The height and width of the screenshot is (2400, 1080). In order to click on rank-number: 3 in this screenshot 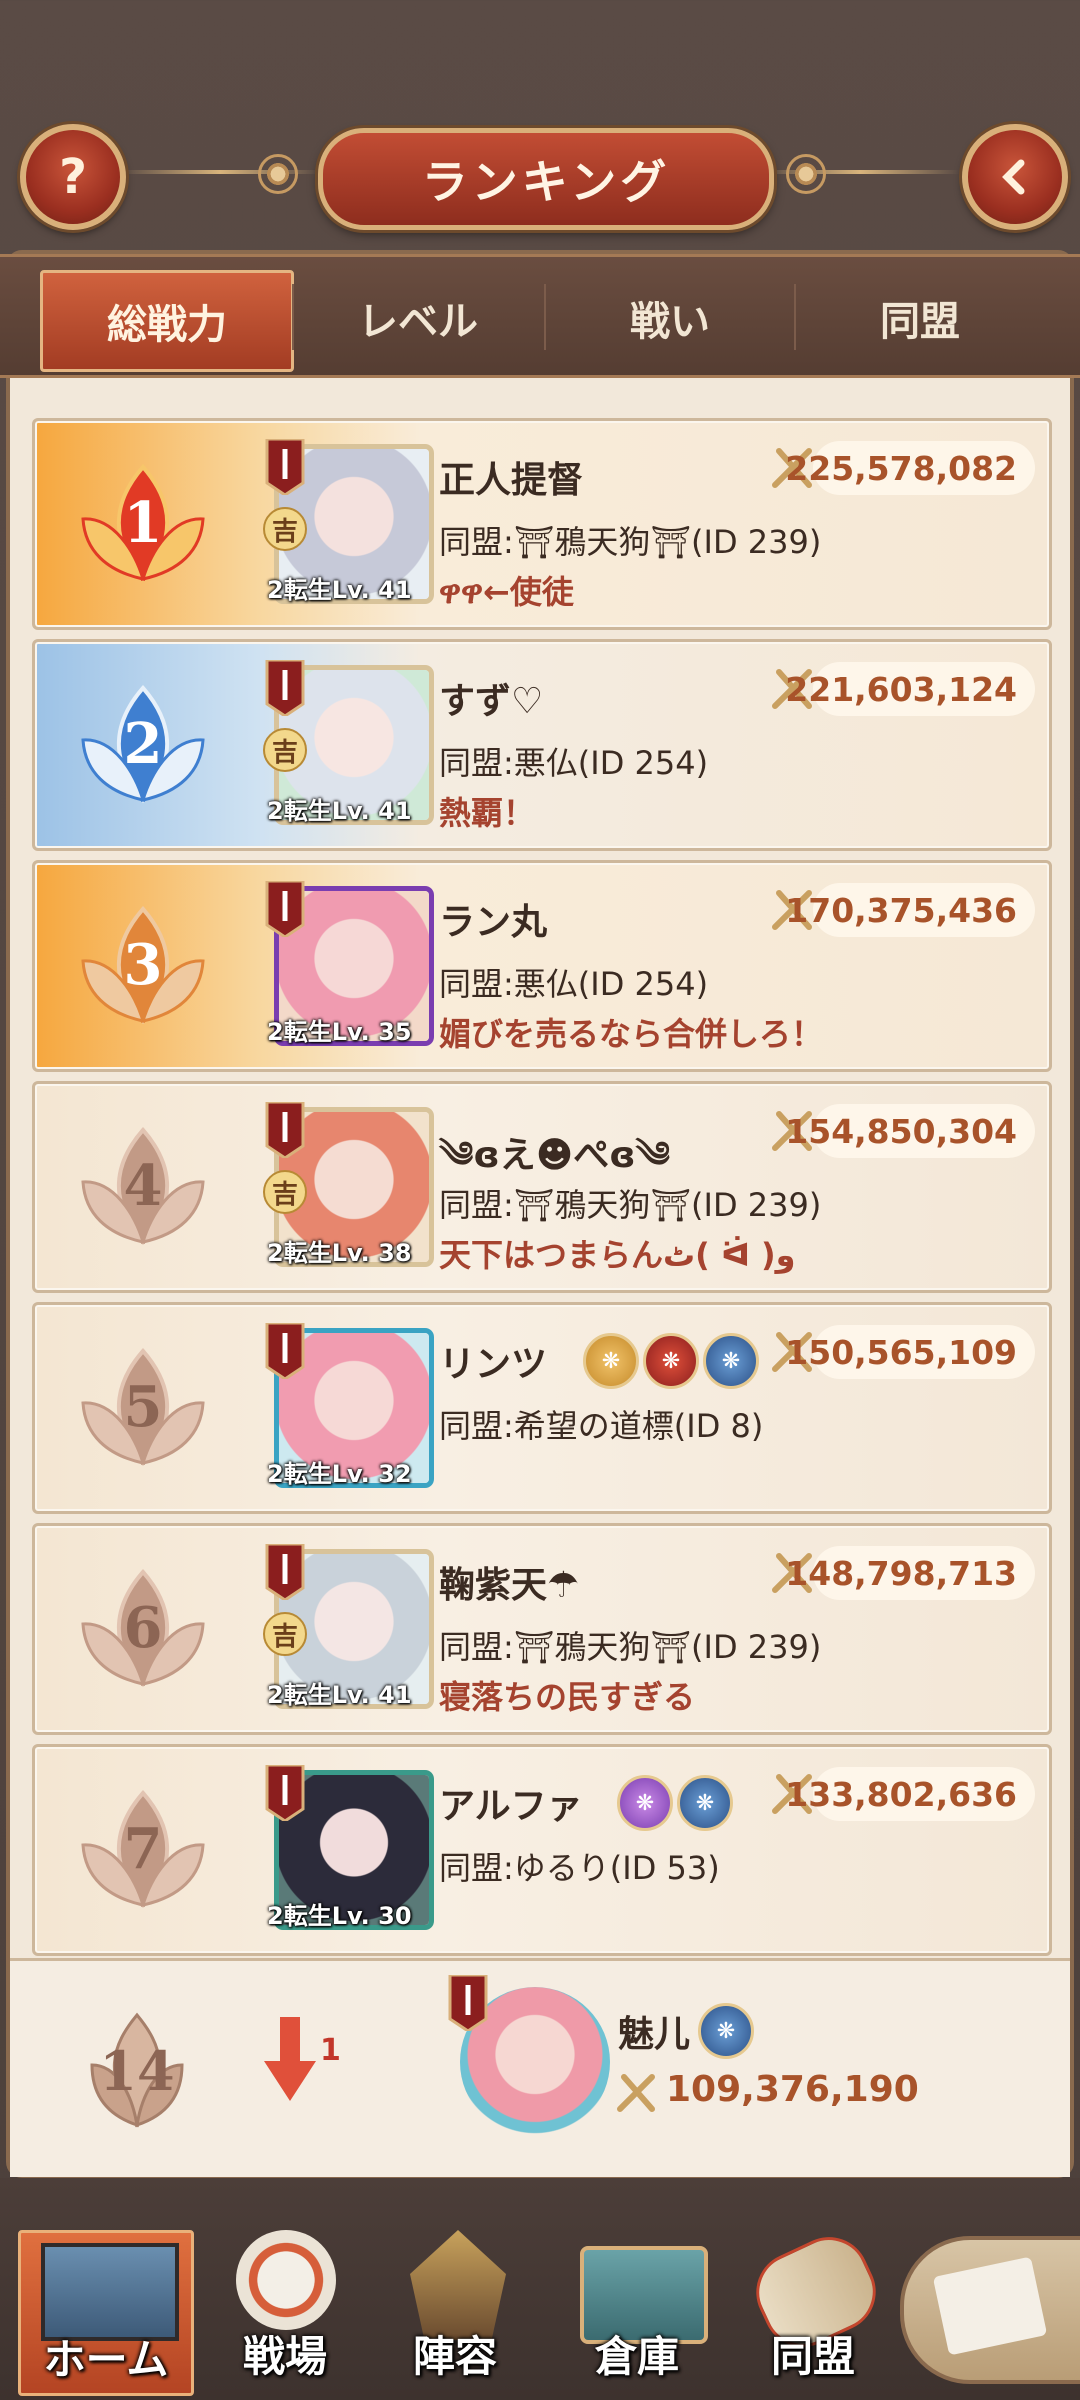, I will do `click(143, 965)`.